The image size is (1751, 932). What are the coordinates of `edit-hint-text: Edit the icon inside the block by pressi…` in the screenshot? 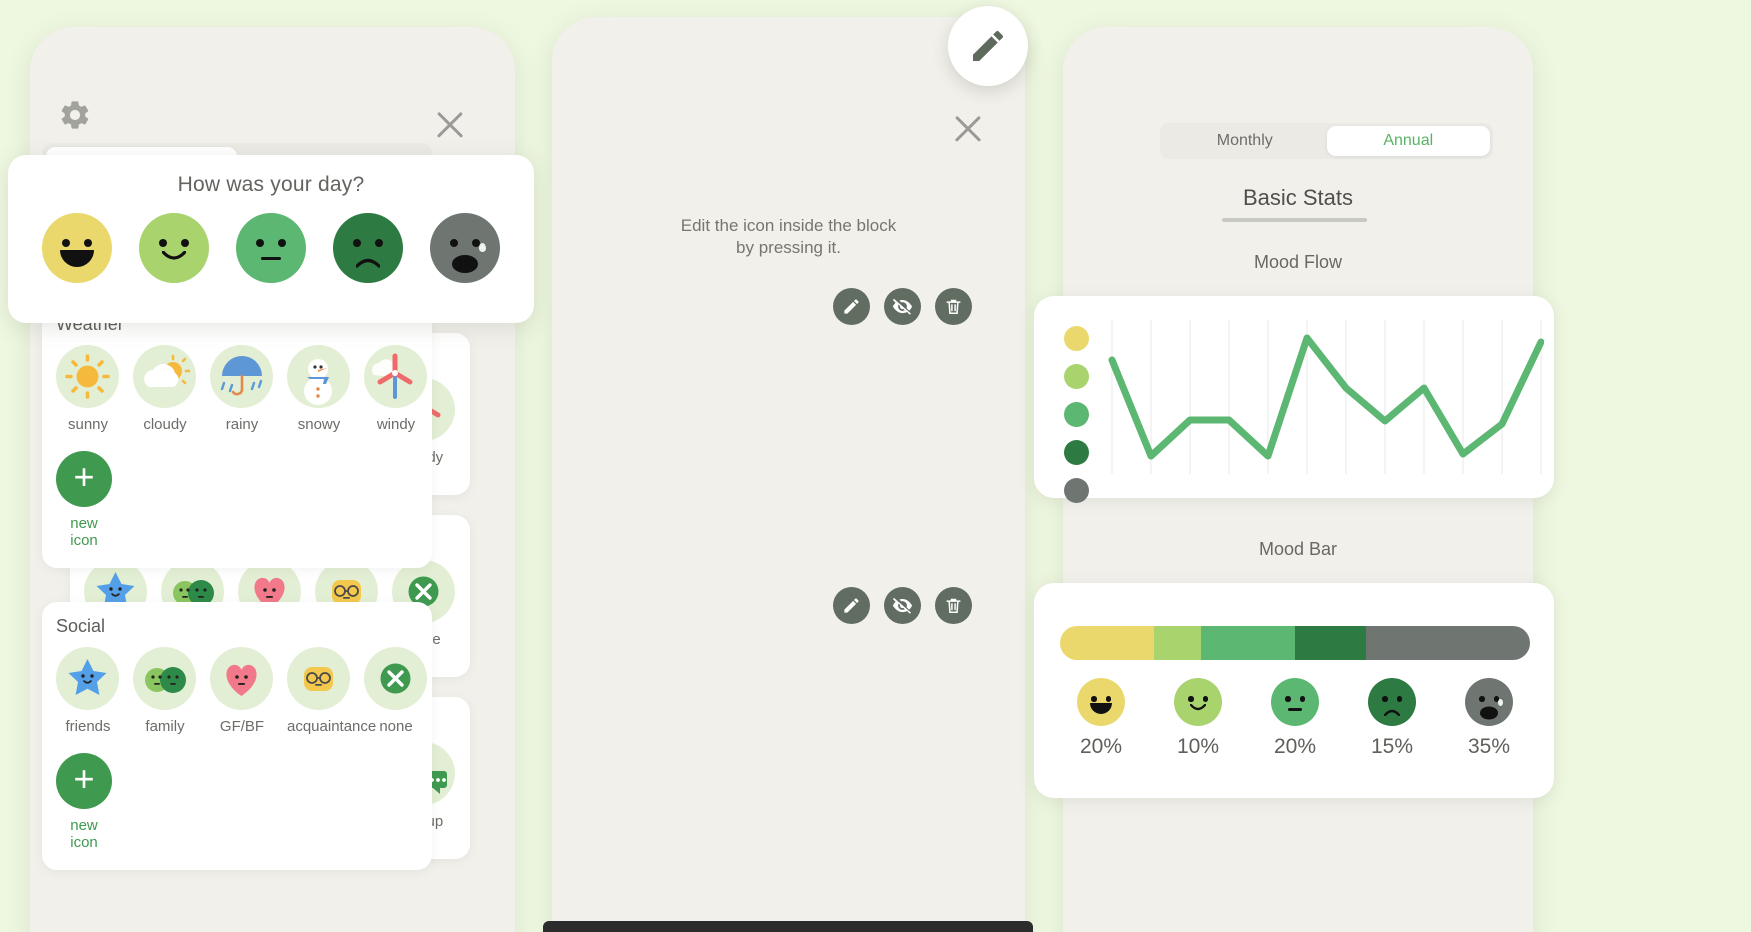 It's located at (788, 237).